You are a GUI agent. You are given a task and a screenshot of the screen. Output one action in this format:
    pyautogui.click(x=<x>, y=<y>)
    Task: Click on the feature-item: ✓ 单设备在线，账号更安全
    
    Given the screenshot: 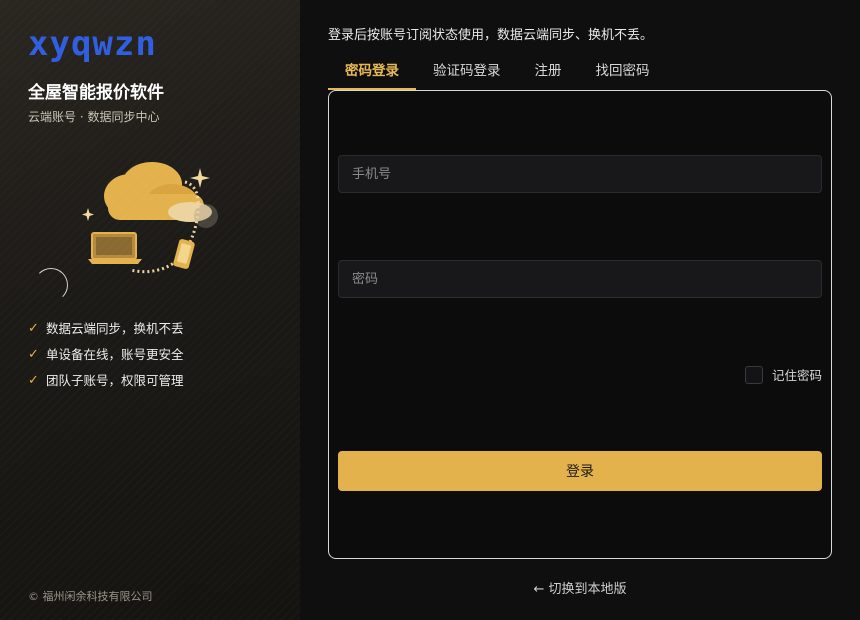 What is the action you would take?
    pyautogui.click(x=106, y=355)
    